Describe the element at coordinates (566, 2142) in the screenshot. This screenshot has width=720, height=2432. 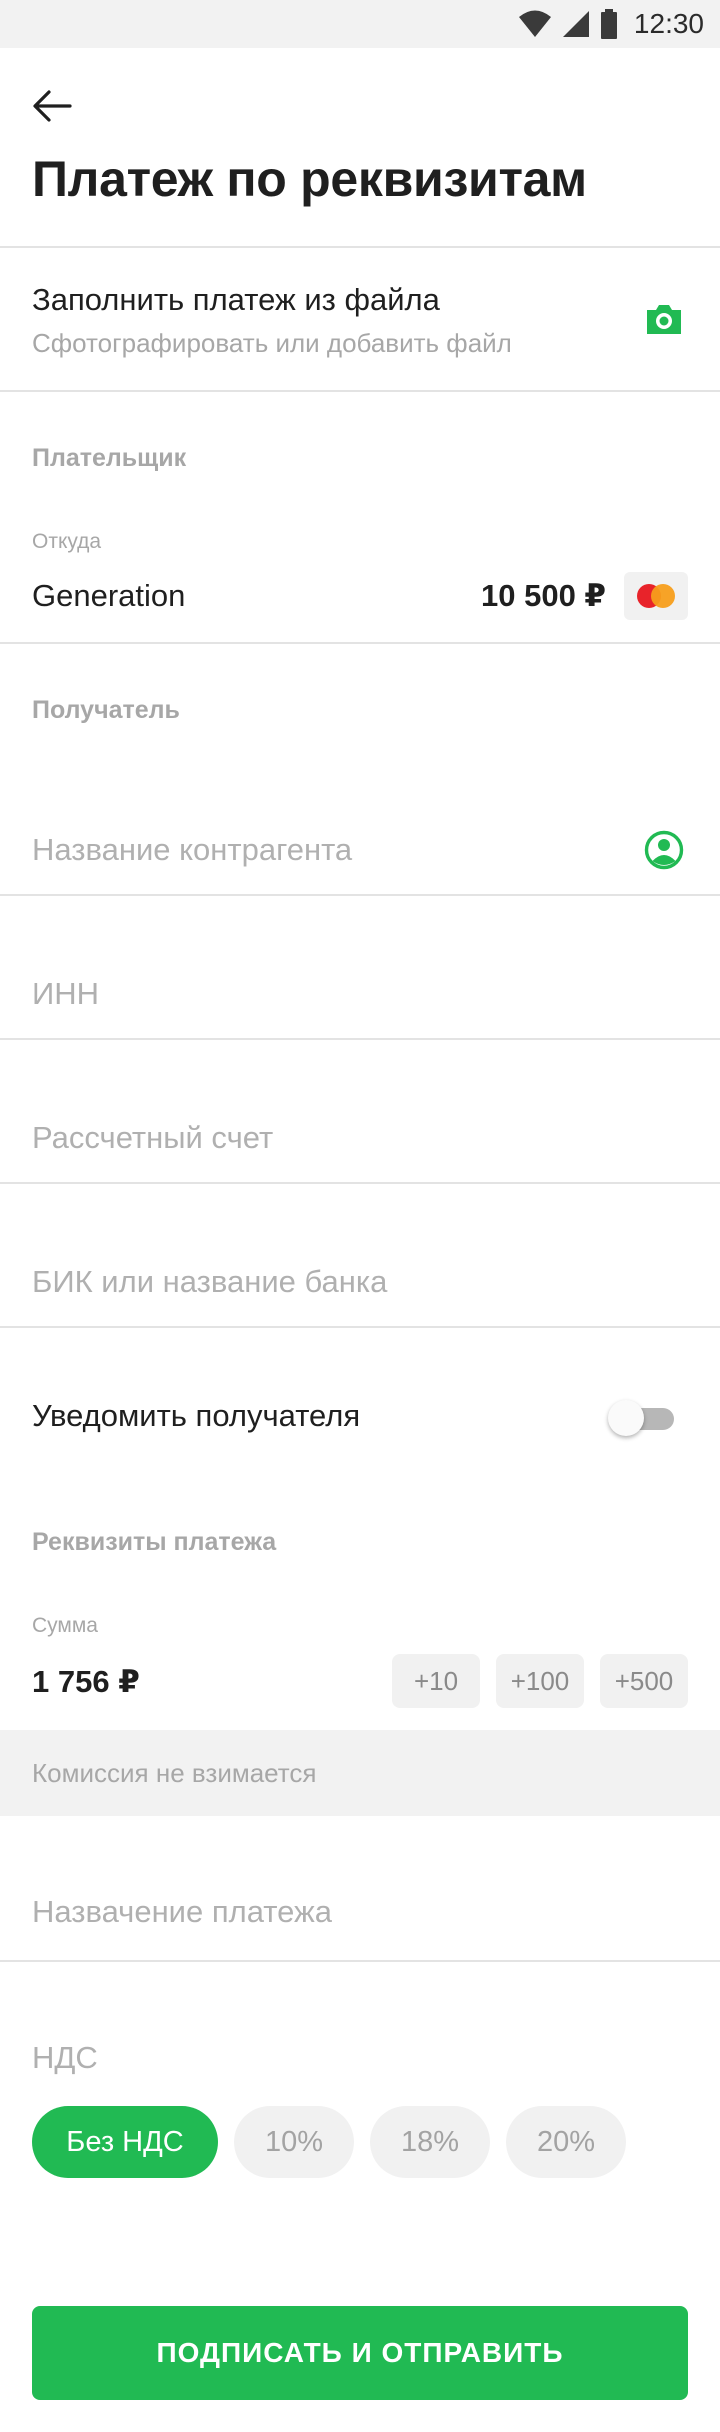
I see `vat-option-20: 20%` at that location.